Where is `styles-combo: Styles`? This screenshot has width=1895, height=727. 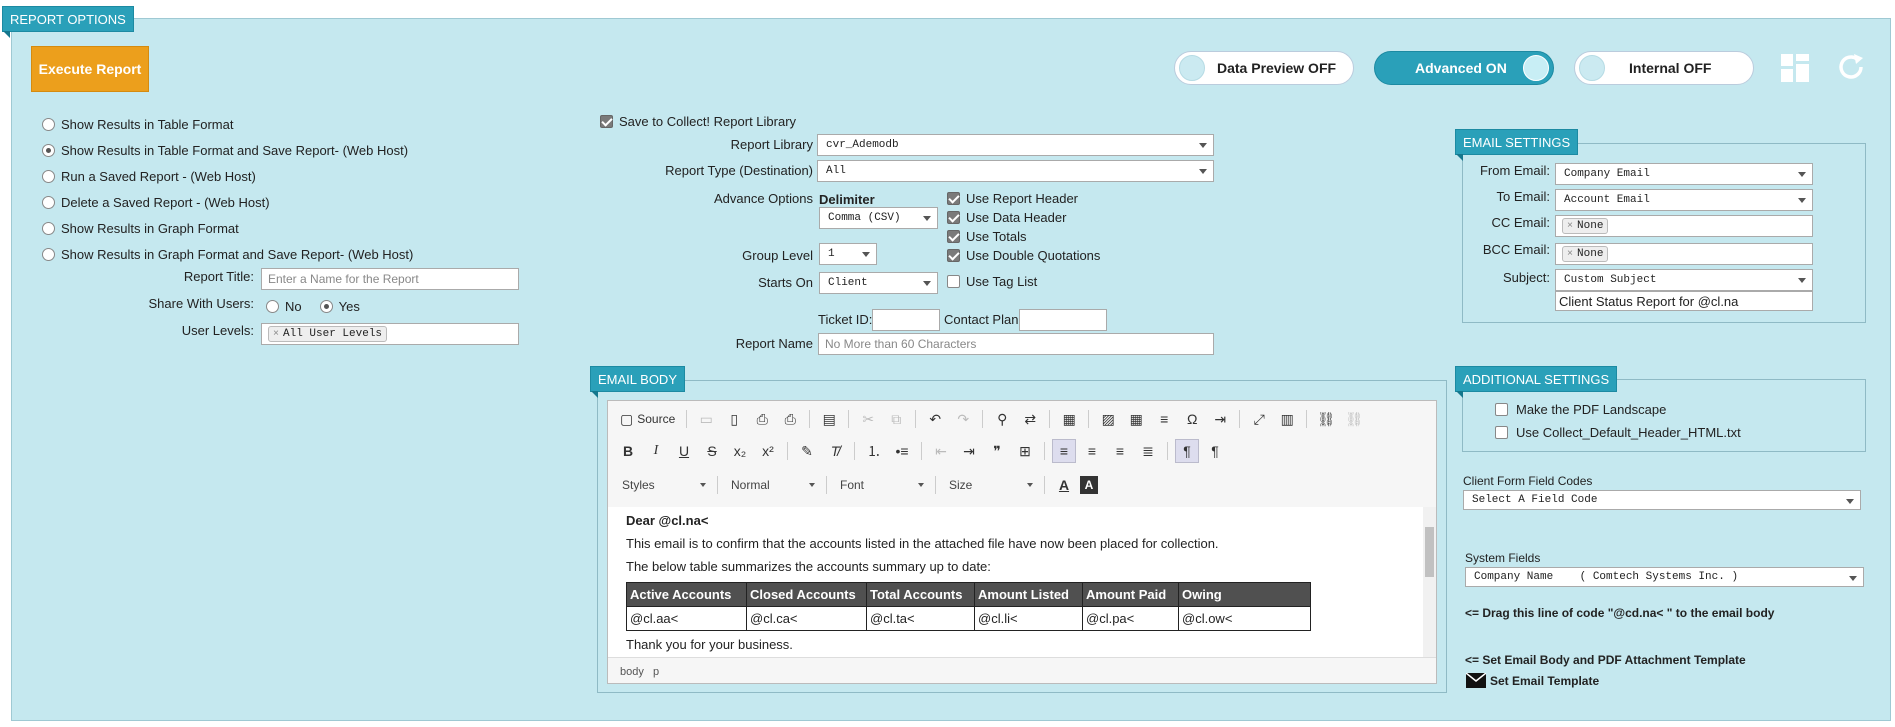
styles-combo: Styles is located at coordinates (663, 485).